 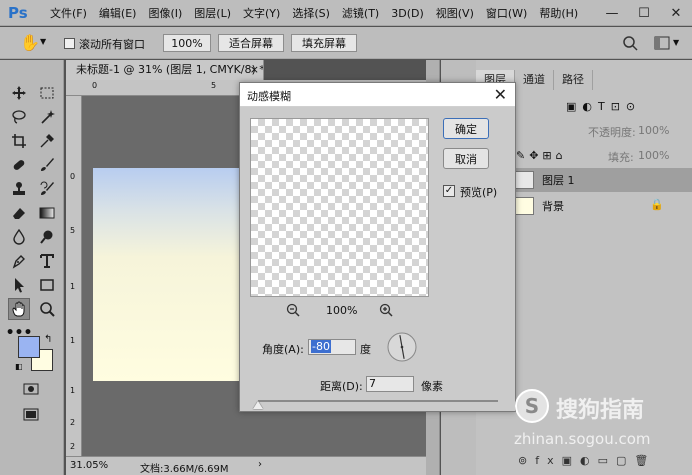 What do you see at coordinates (541, 155) in the screenshot?
I see `lock-icons: ✎✥⊞⌂` at bounding box center [541, 155].